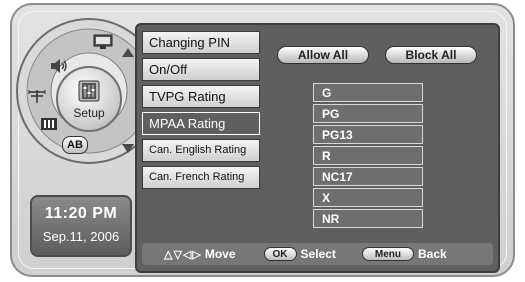 The image size is (525, 282). What do you see at coordinates (201, 123) in the screenshot?
I see `menu-item-mpaa-rating: MPAA Rating` at bounding box center [201, 123].